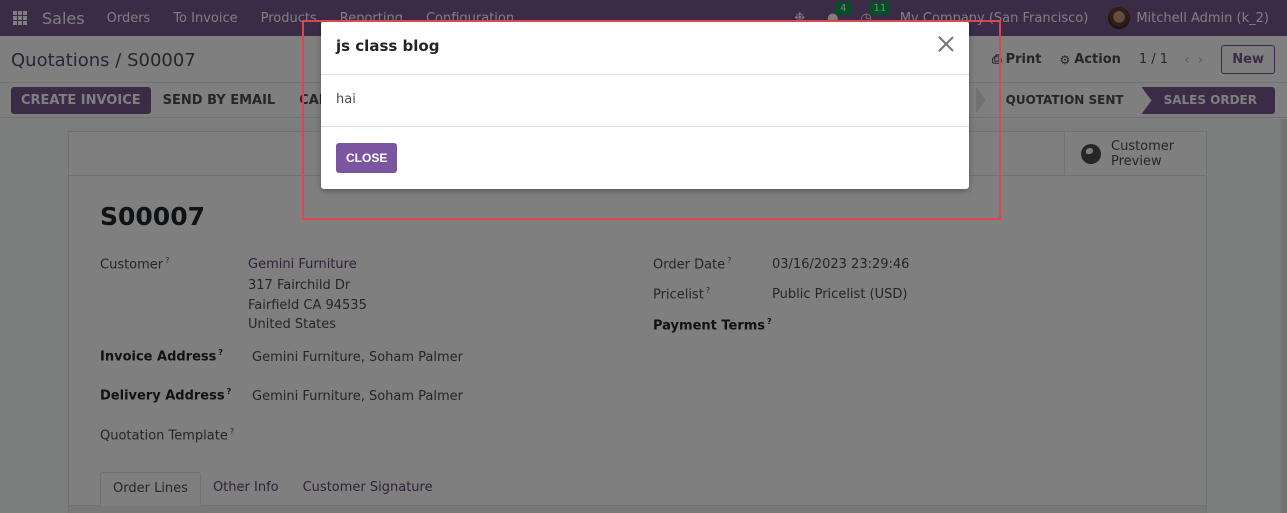  Describe the element at coordinates (645, 158) in the screenshot. I see `dialog-footer: CLOSE` at that location.